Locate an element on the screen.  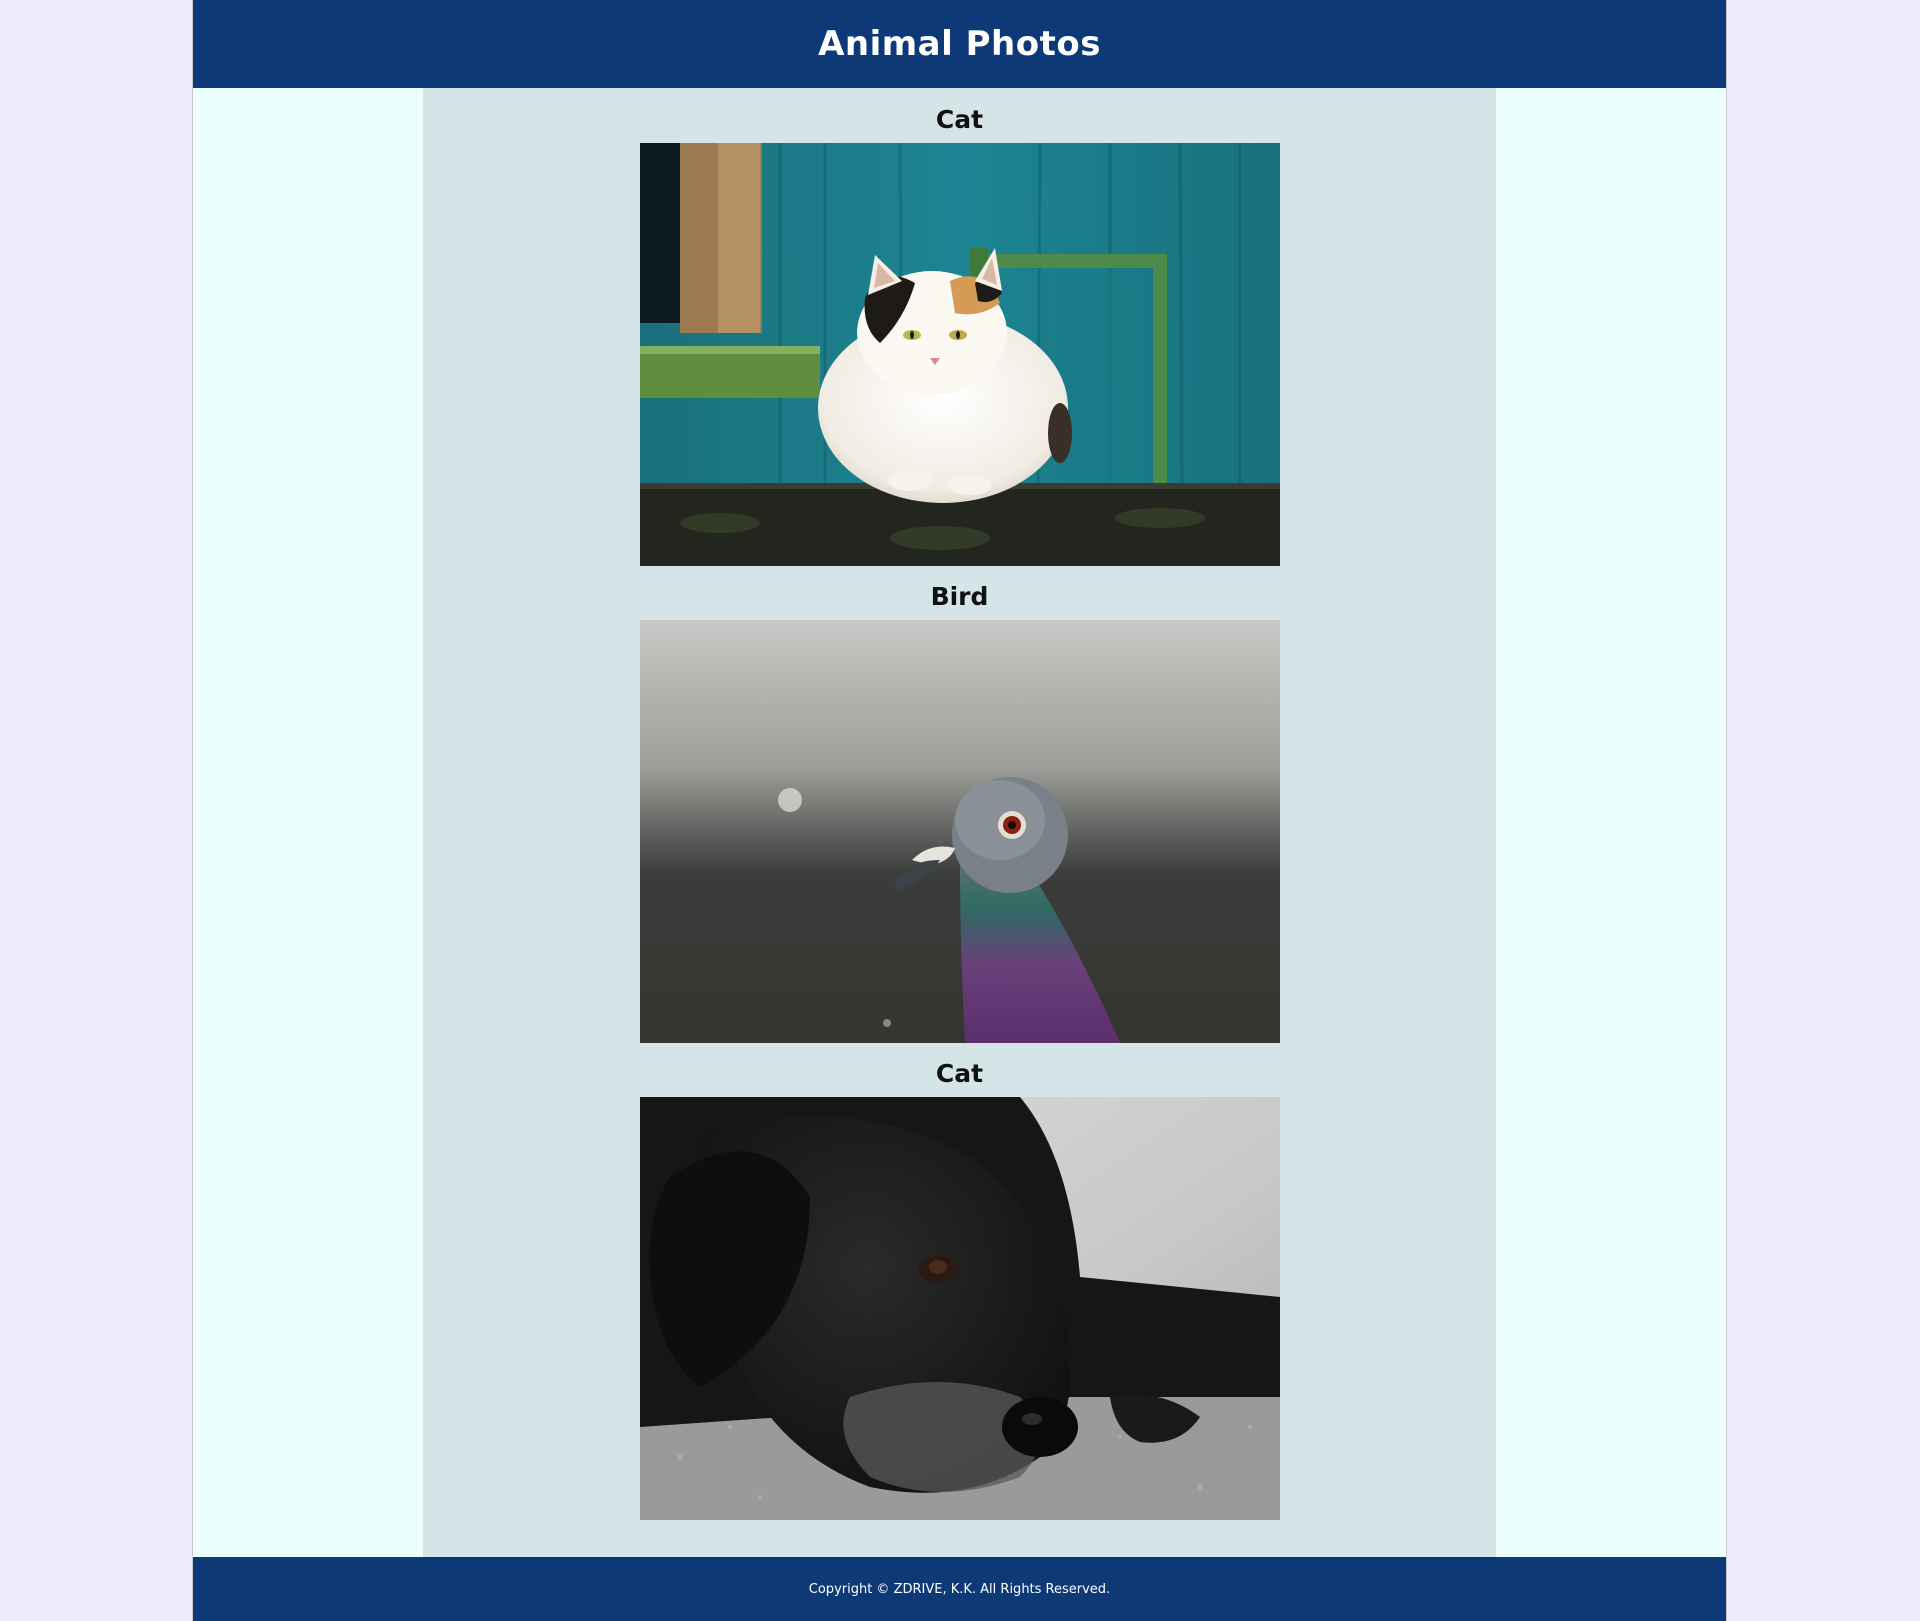
cat-photo is located at coordinates (960, 354).